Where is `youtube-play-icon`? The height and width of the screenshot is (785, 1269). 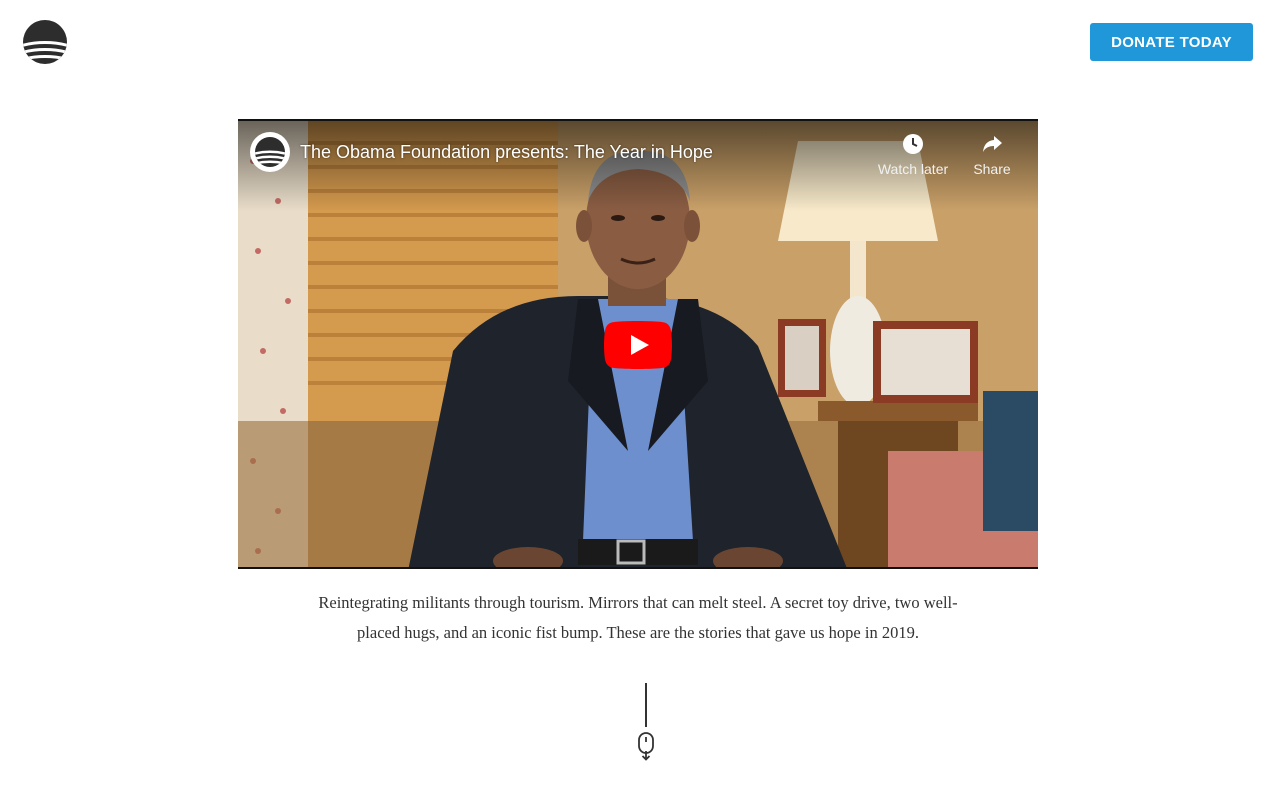
youtube-play-icon is located at coordinates (638, 345).